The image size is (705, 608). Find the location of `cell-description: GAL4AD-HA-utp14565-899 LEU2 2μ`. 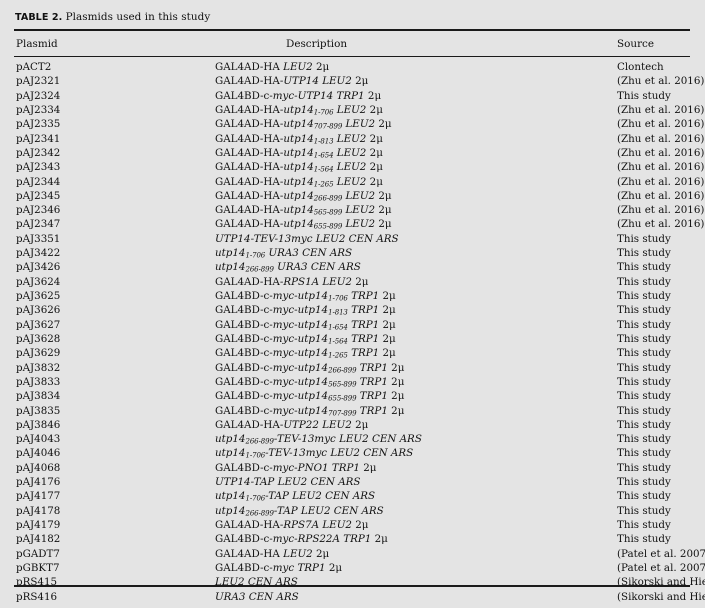

cell-description: GAL4AD-HA-utp14565-899 LEU2 2μ is located at coordinates (303, 210).